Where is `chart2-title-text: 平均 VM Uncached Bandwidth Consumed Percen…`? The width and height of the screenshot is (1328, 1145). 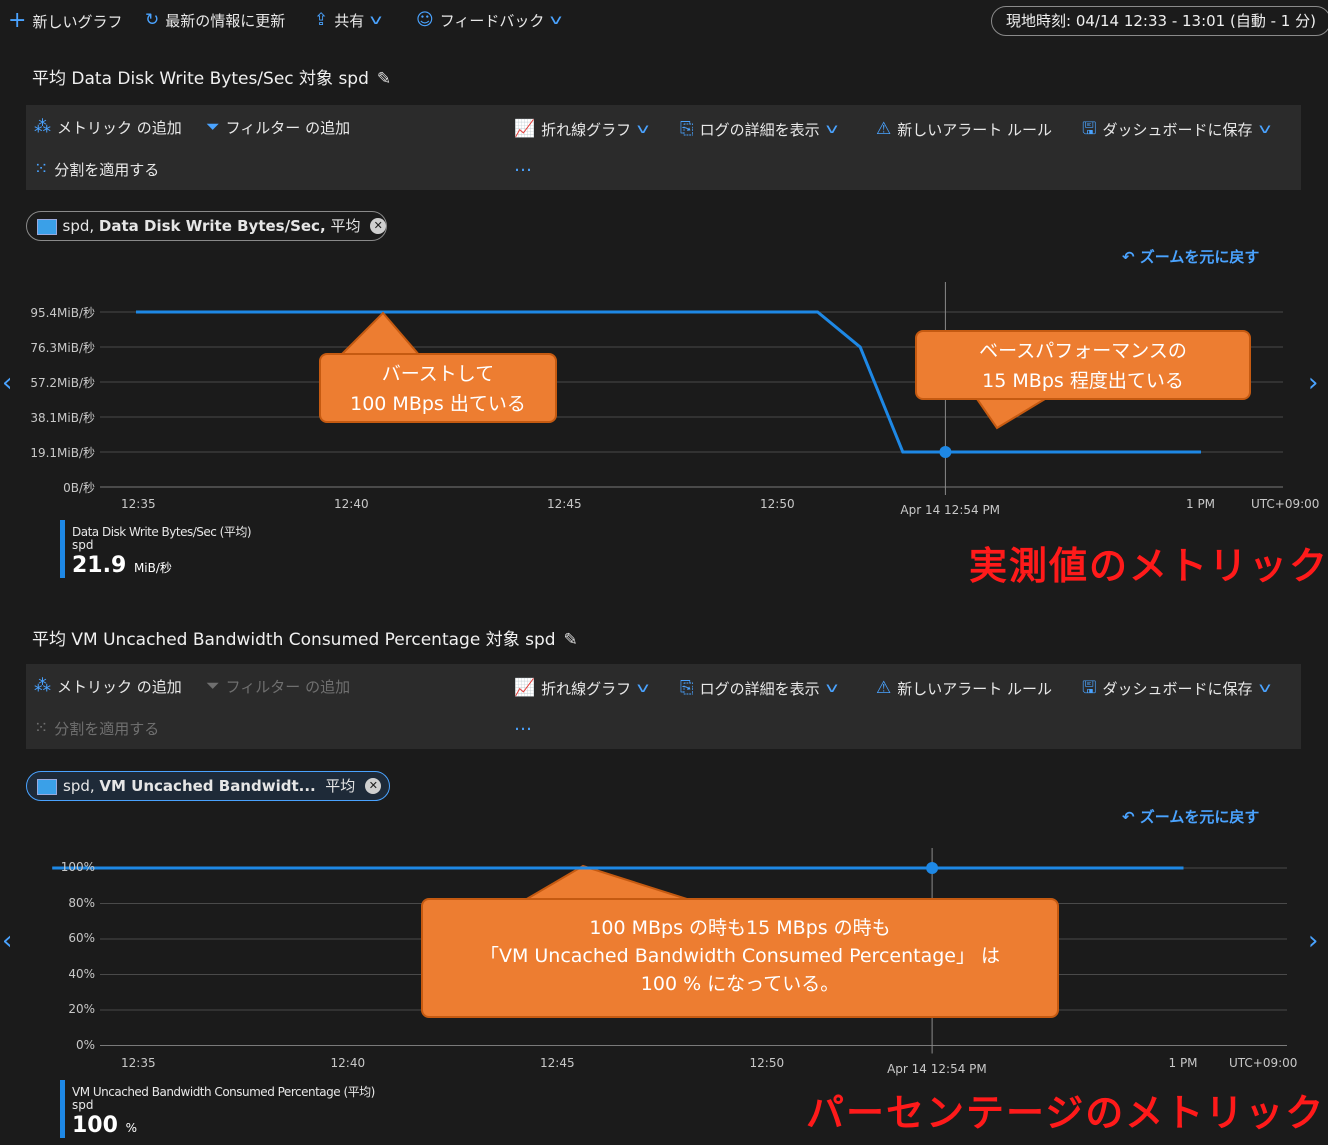
chart2-title-text: 平均 VM Uncached Bandwidth Consumed Percen… is located at coordinates (294, 640).